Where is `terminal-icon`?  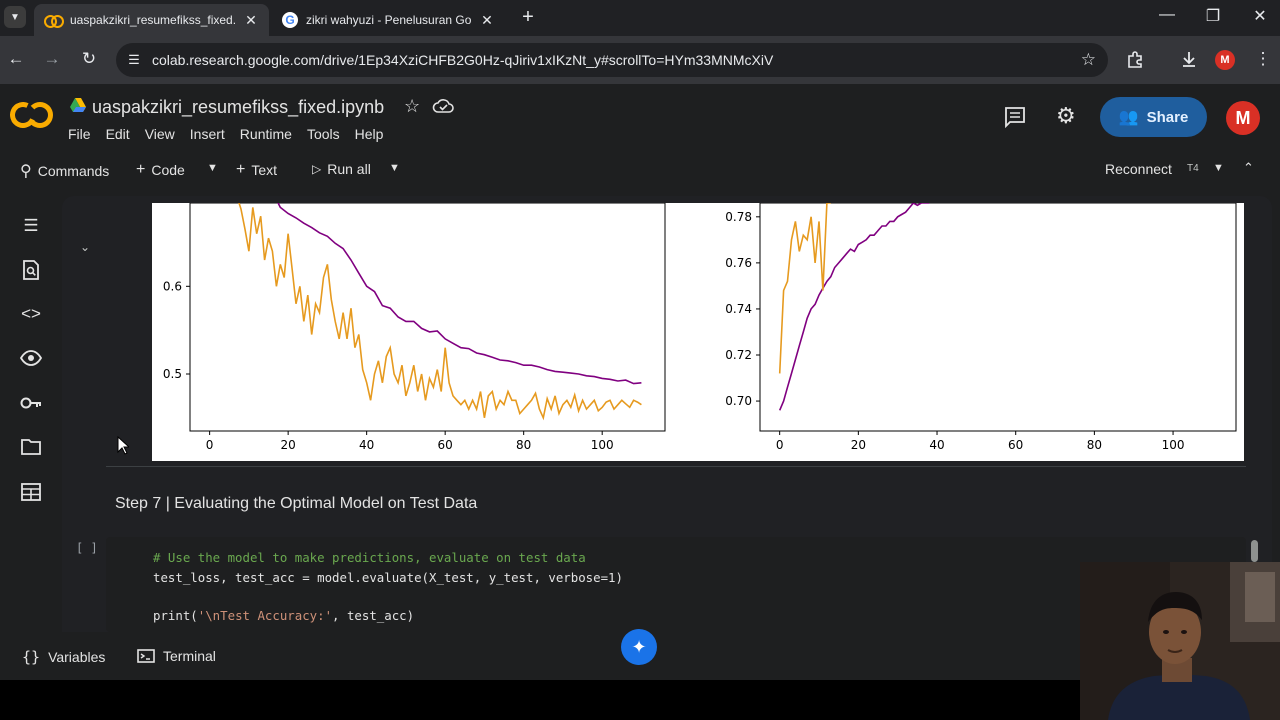 terminal-icon is located at coordinates (146, 656).